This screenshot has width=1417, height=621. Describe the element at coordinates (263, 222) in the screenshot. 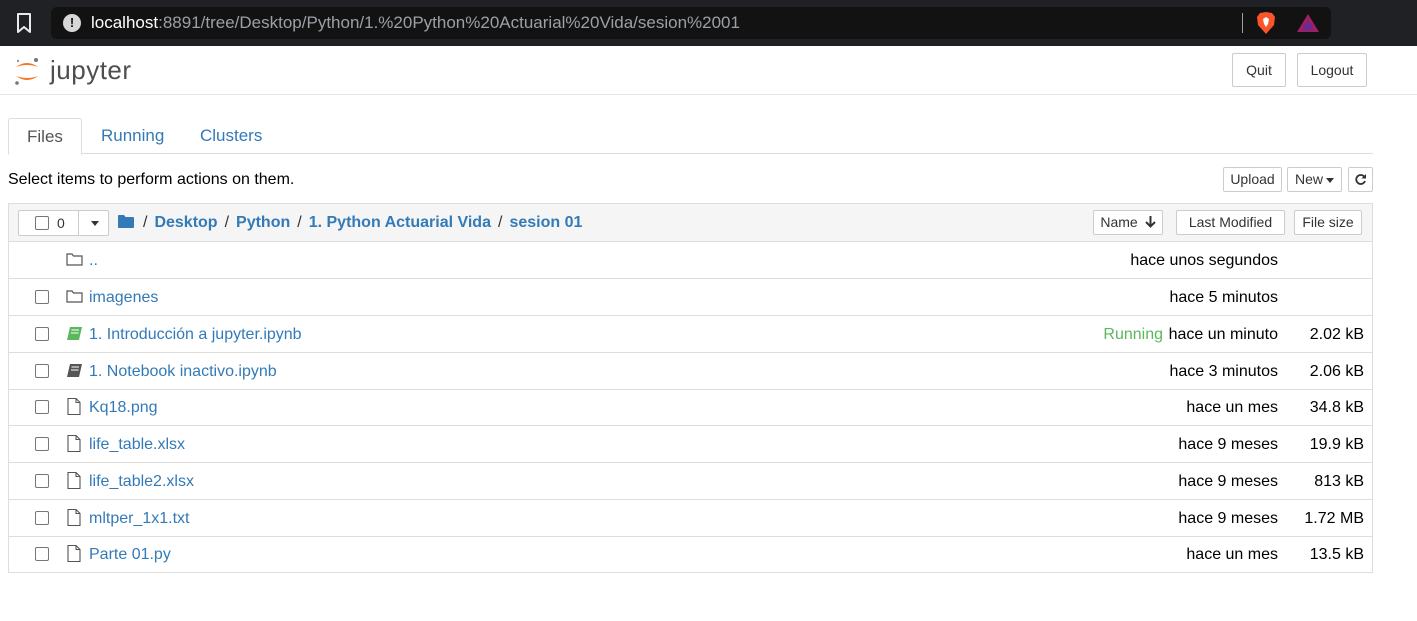

I see `breadcrumb-python: Python` at that location.